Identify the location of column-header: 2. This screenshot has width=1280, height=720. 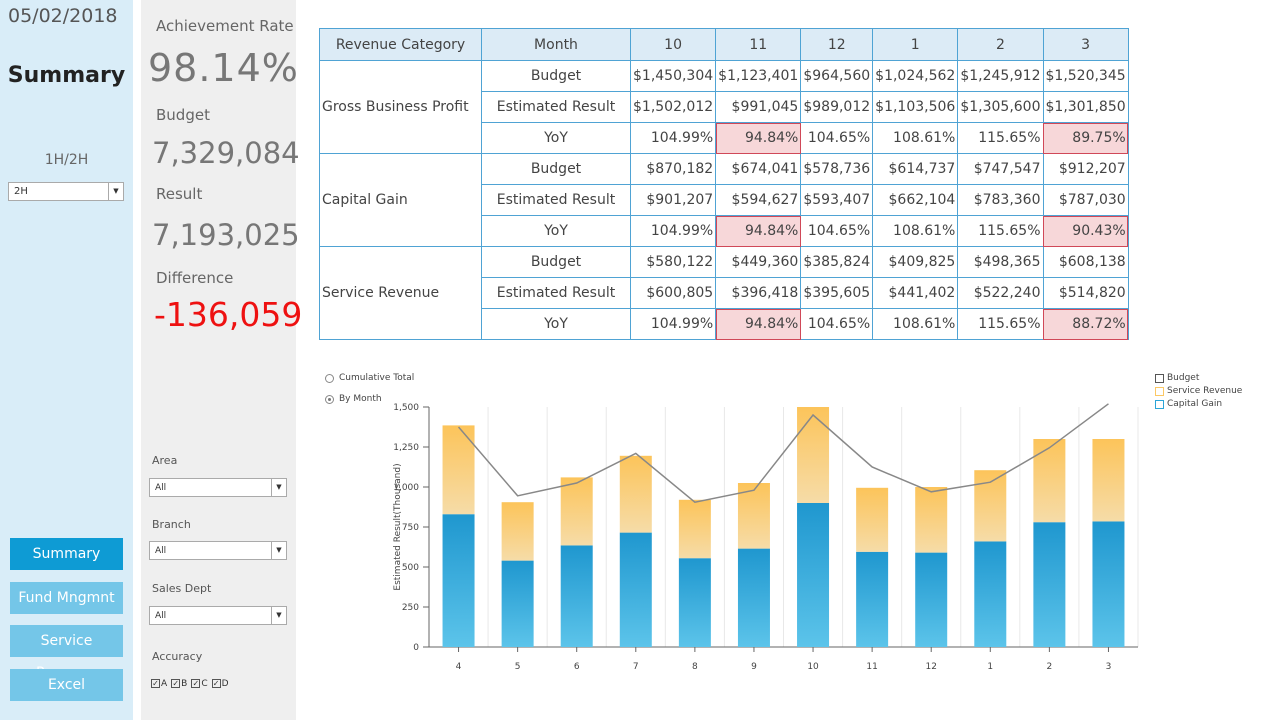
(1000, 44).